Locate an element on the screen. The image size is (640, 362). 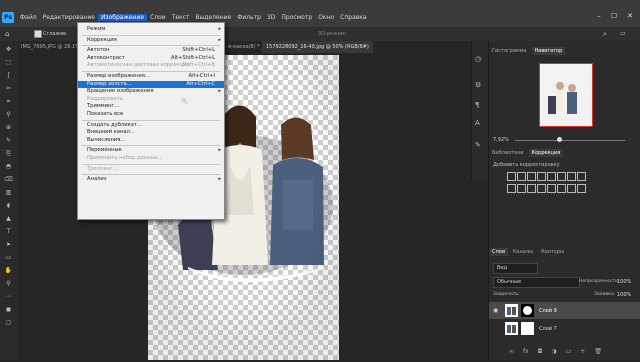
menu-item: Слои is located at coordinates (158, 17).